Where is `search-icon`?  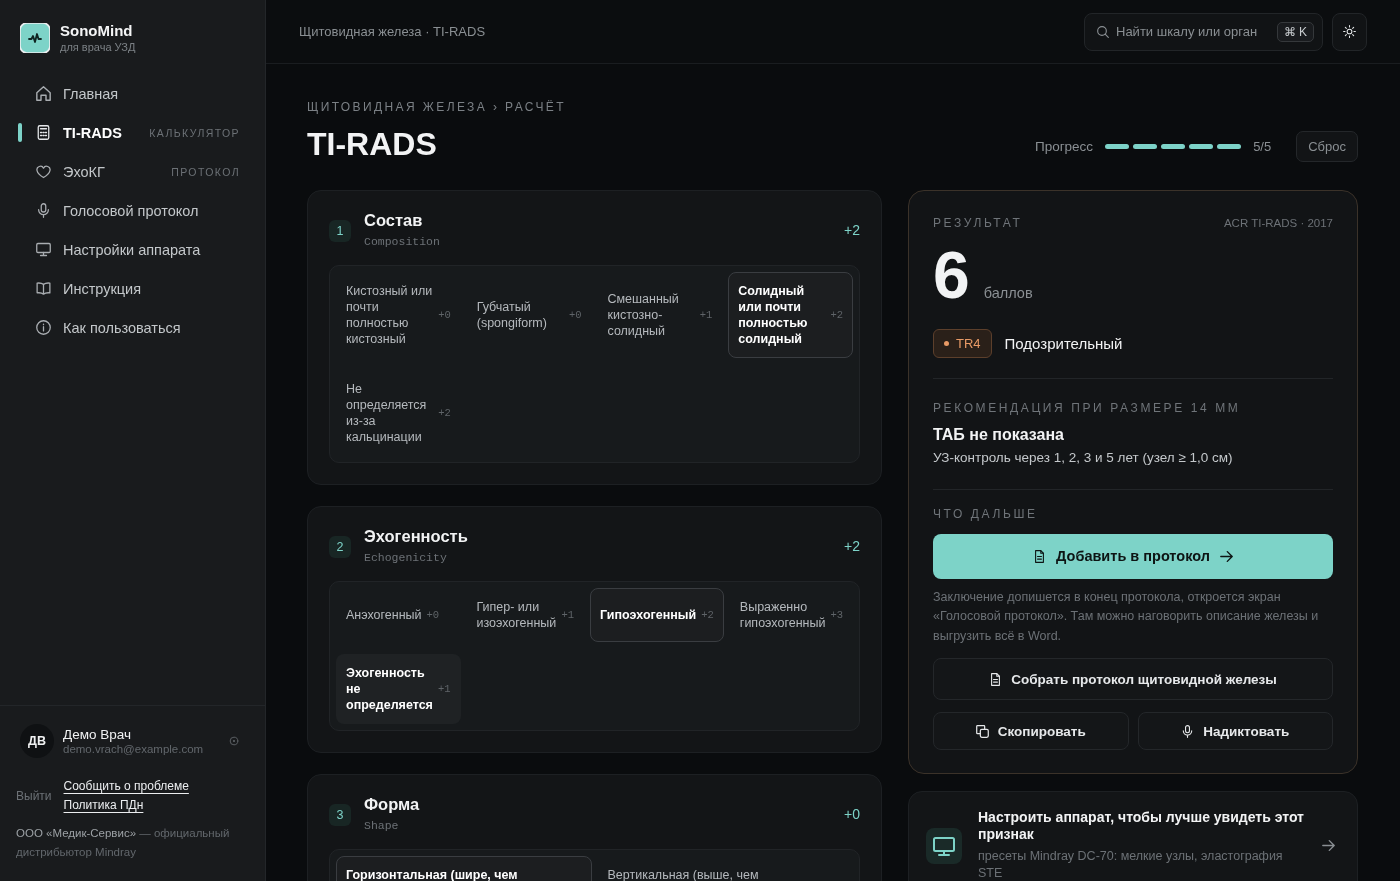
search-icon is located at coordinates (1103, 31).